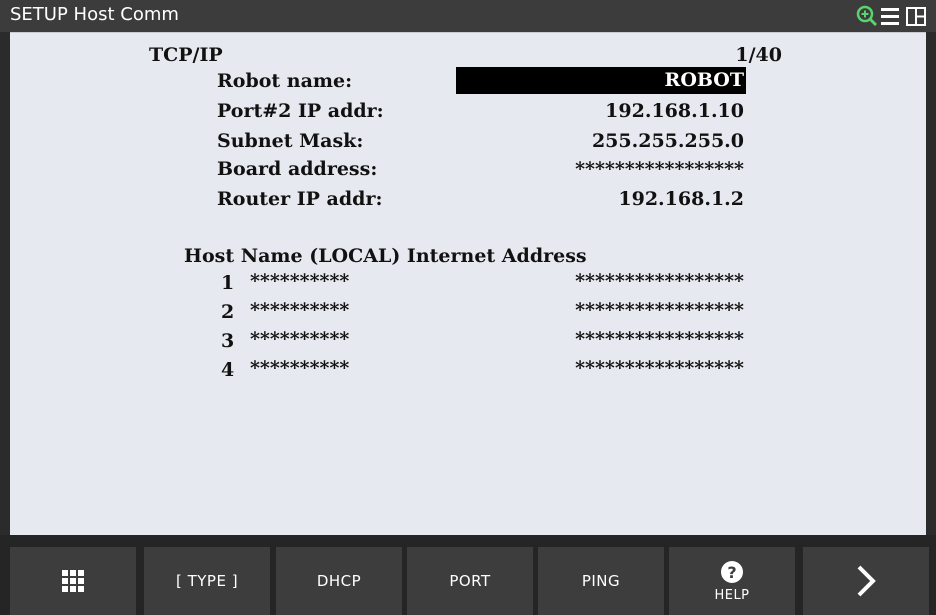 The width and height of the screenshot is (936, 615). I want to click on port2-ip-value: 192.168.1.10, so click(600, 111).